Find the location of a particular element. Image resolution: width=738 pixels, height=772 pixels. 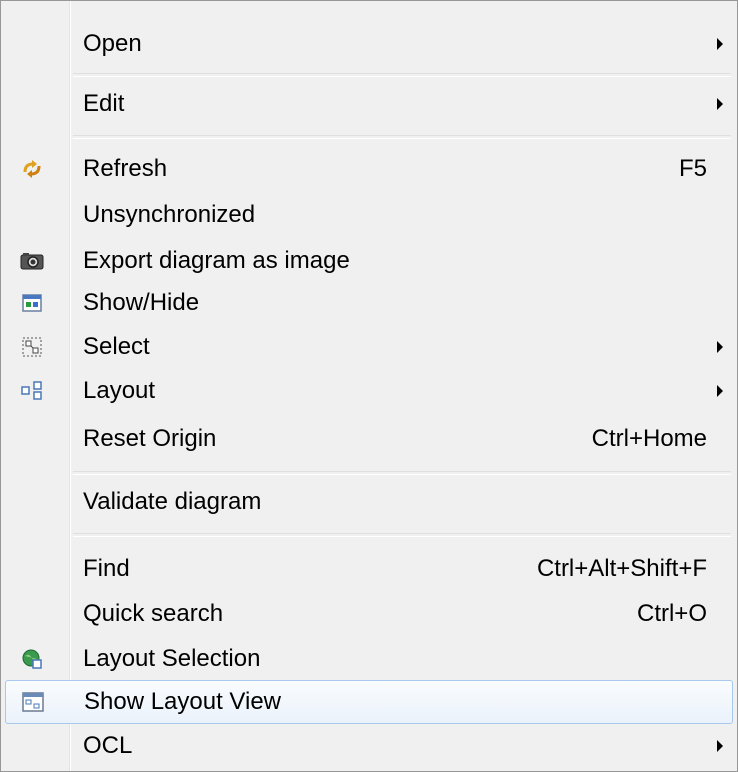

menu-item-show-layout-view: Show Layout View is located at coordinates (369, 702).